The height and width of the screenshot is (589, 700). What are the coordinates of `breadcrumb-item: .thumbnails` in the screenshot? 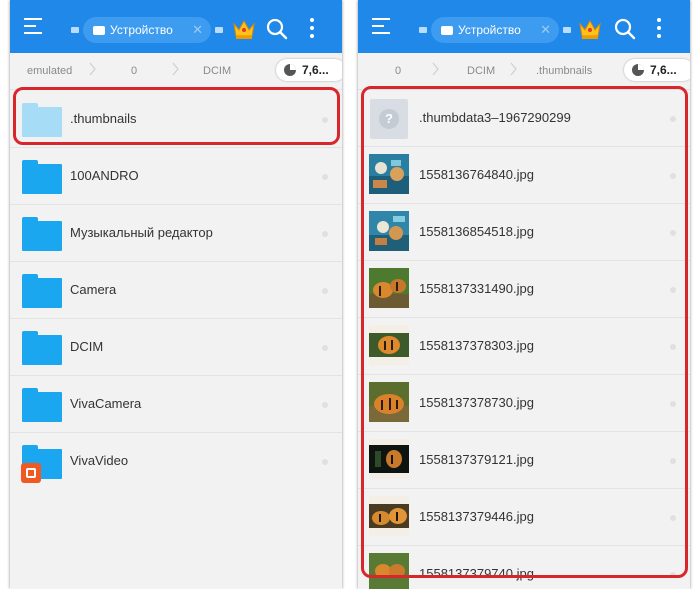 It's located at (564, 71).